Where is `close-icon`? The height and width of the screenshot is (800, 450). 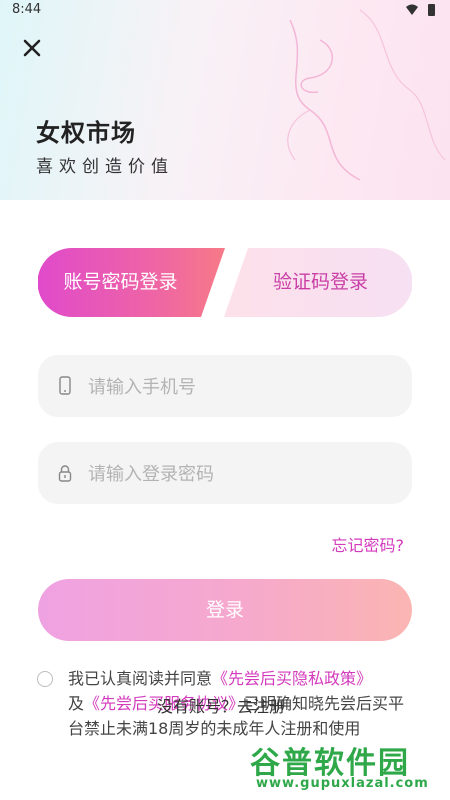
close-icon is located at coordinates (32, 48).